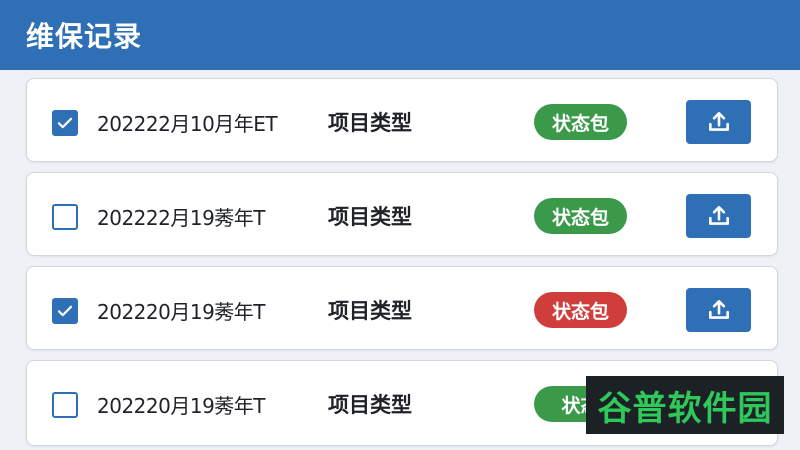 The width and height of the screenshot is (800, 450). I want to click on watermark-logo: 谷普软件园, so click(685, 405).